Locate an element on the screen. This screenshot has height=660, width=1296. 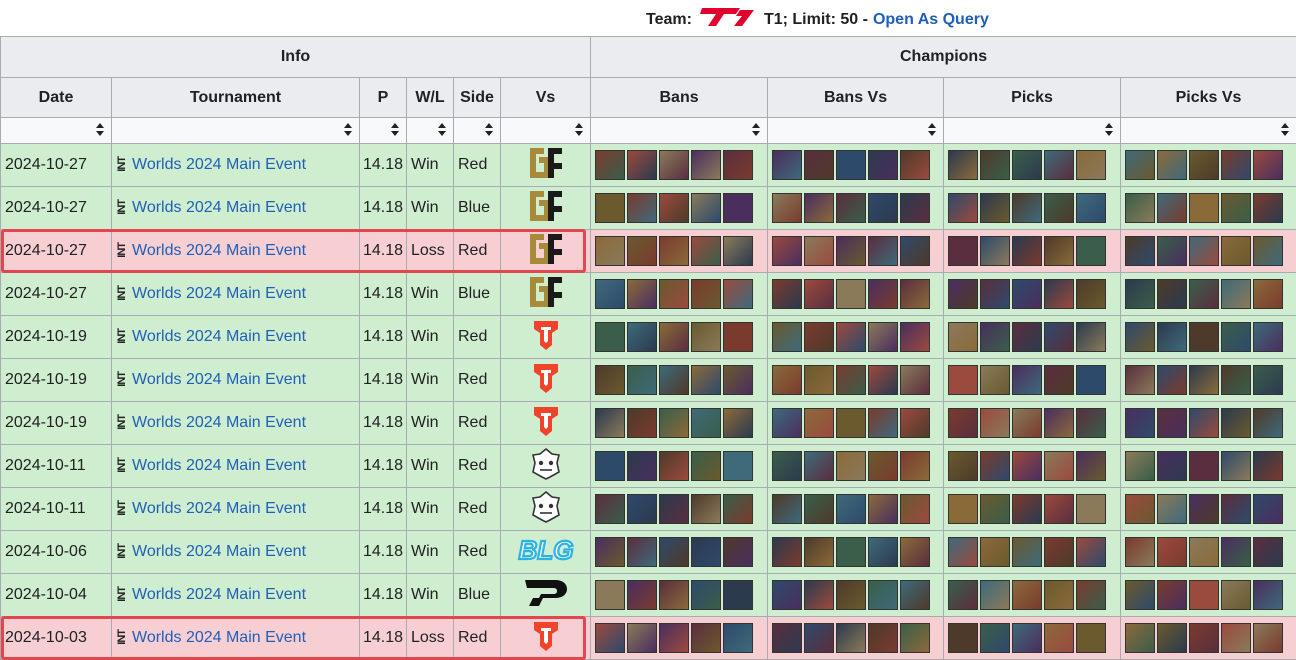
opponent-logo-cell: BLG is located at coordinates (546, 552).